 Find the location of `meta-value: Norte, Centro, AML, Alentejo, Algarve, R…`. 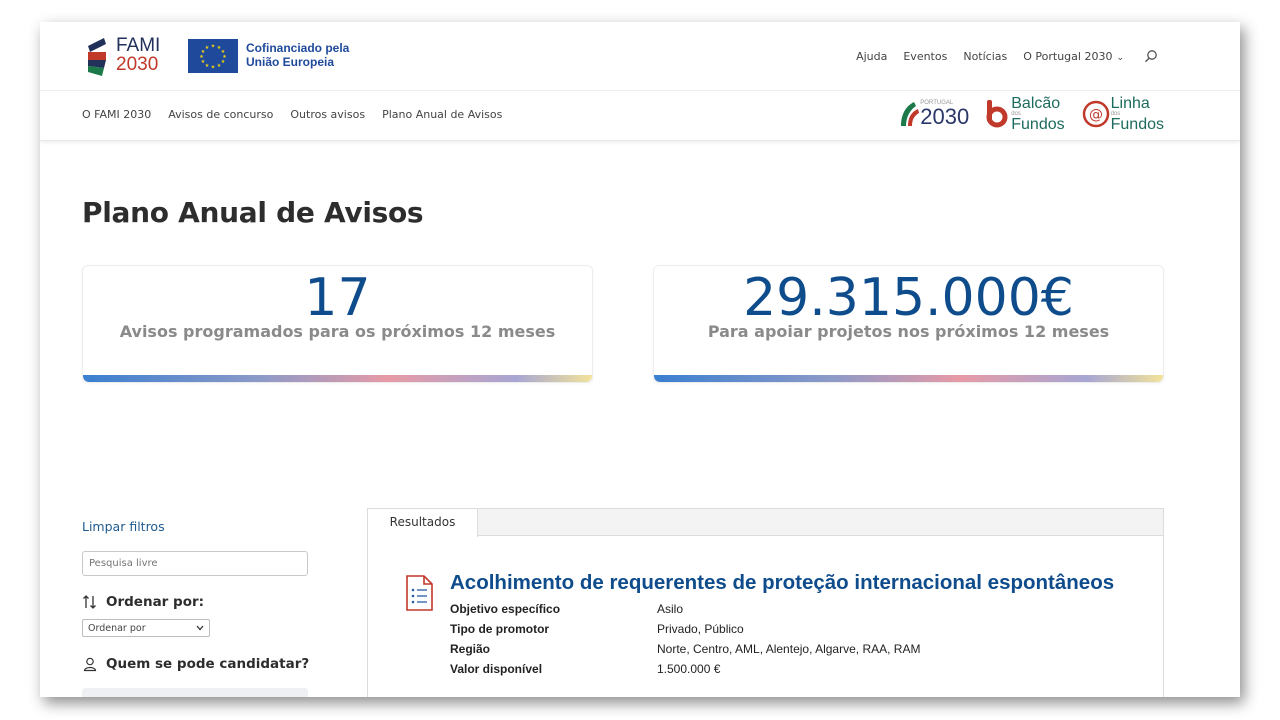

meta-value: Norte, Centro, AML, Alentejo, Algarve, R… is located at coordinates (789, 649).